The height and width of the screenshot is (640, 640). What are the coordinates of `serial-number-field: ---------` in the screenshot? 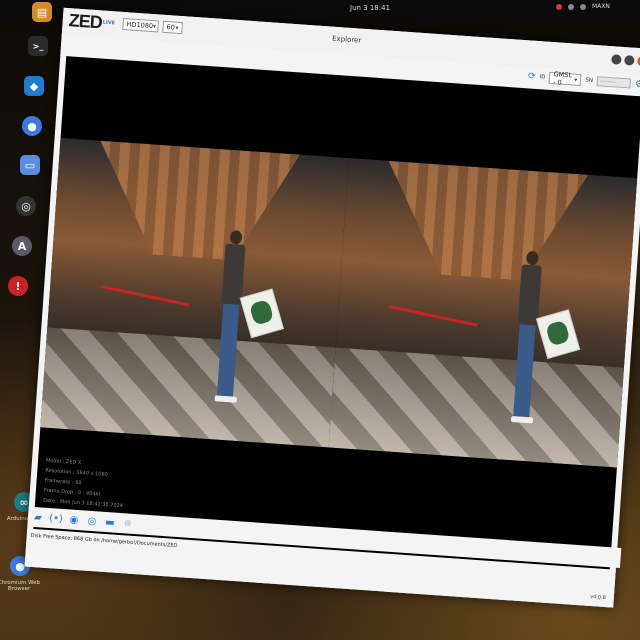 It's located at (614, 82).